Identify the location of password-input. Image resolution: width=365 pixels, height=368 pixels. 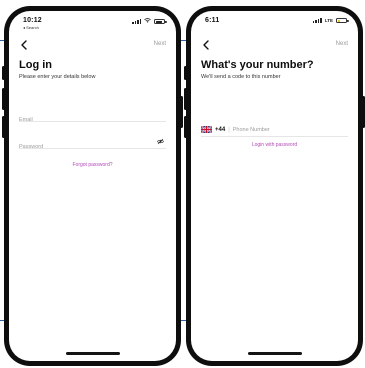
(92, 147).